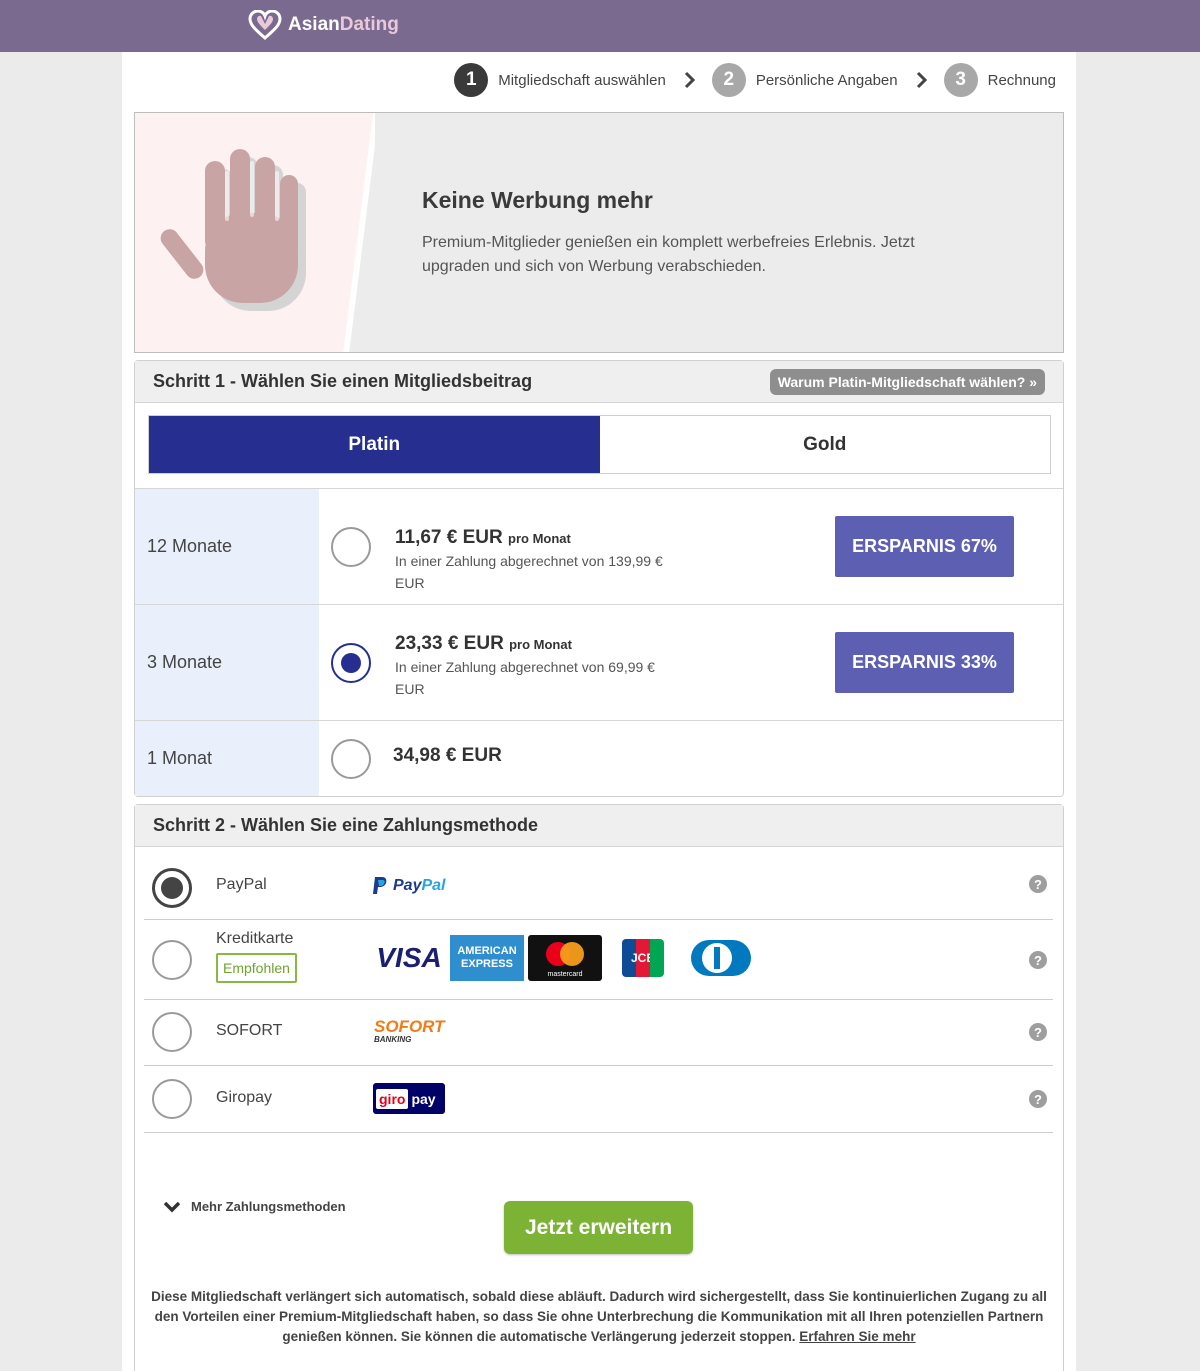  I want to click on card-logos: VISA AMERICAN EXPRESS mastercard JCB, so click(565, 958).